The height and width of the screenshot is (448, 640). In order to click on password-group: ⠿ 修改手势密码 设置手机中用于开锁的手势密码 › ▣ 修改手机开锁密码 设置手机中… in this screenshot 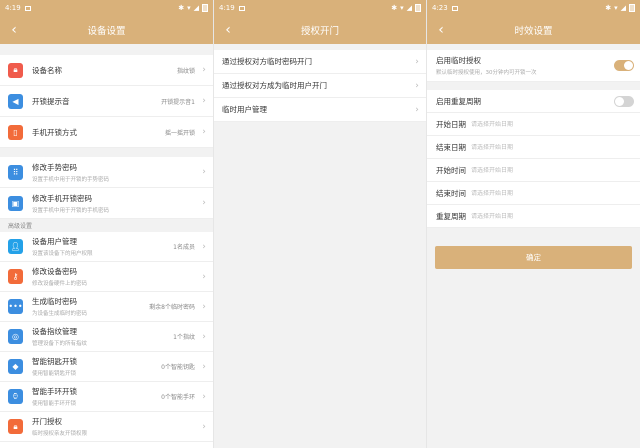, I will do `click(106, 188)`.